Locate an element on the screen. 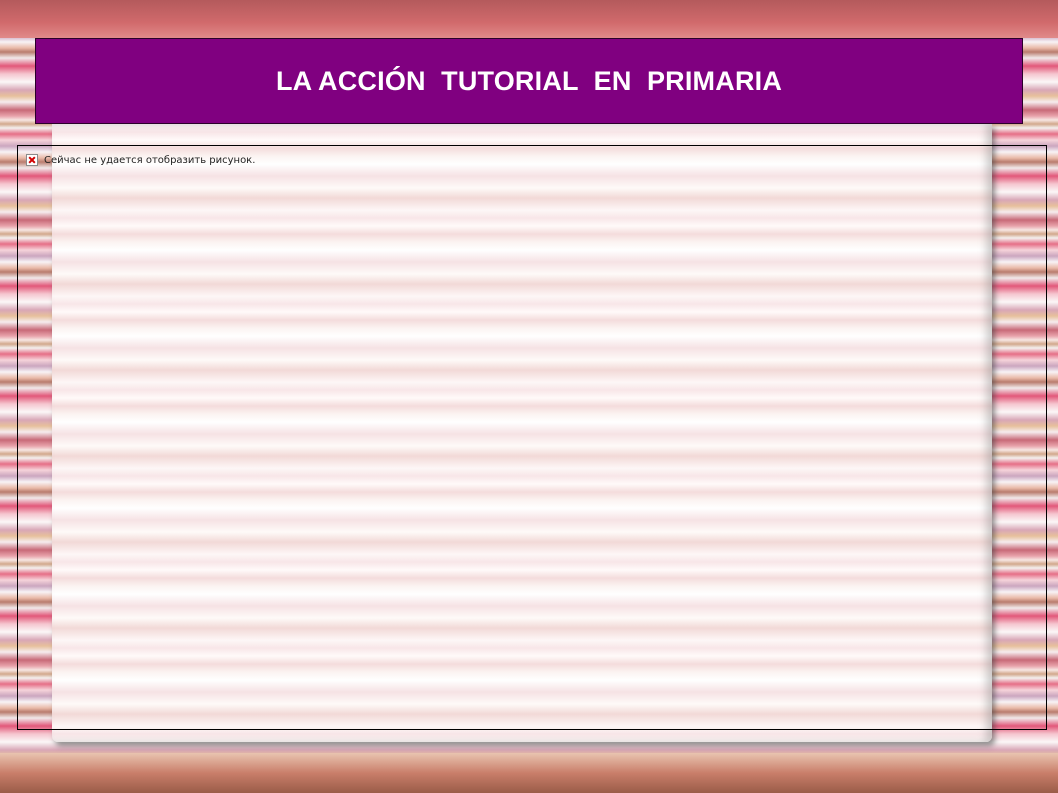  background-bottom-band is located at coordinates (529, 773).